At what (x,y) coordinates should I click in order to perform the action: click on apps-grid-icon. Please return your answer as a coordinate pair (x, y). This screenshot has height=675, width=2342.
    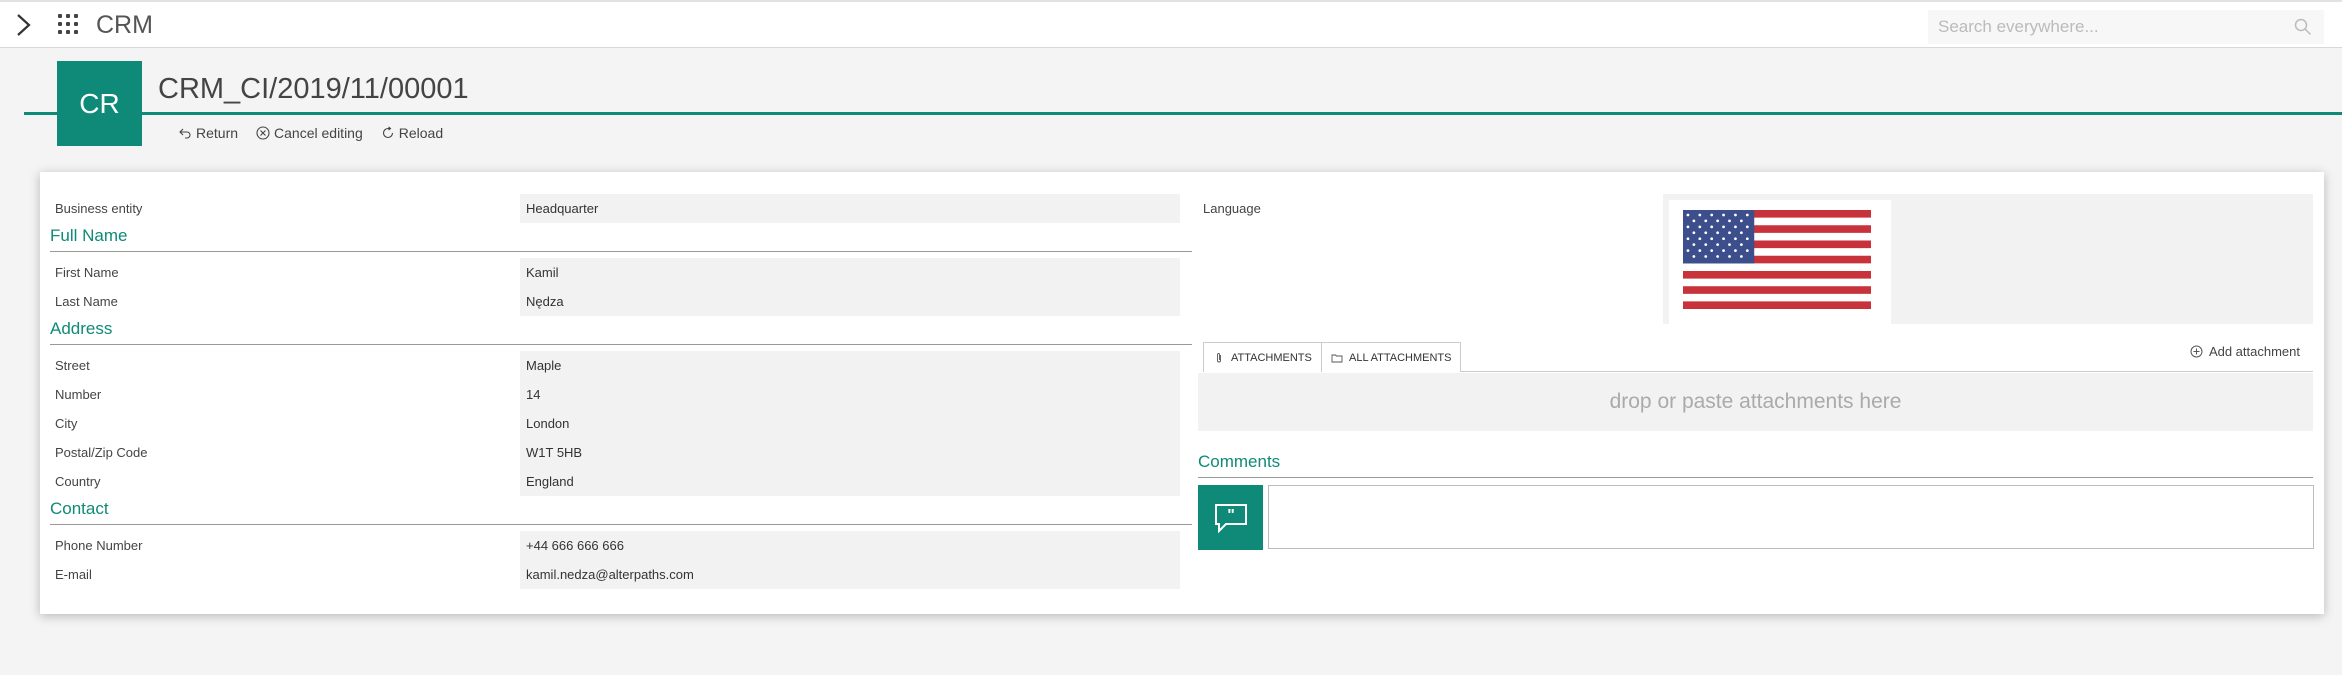
    Looking at the image, I should click on (69, 25).